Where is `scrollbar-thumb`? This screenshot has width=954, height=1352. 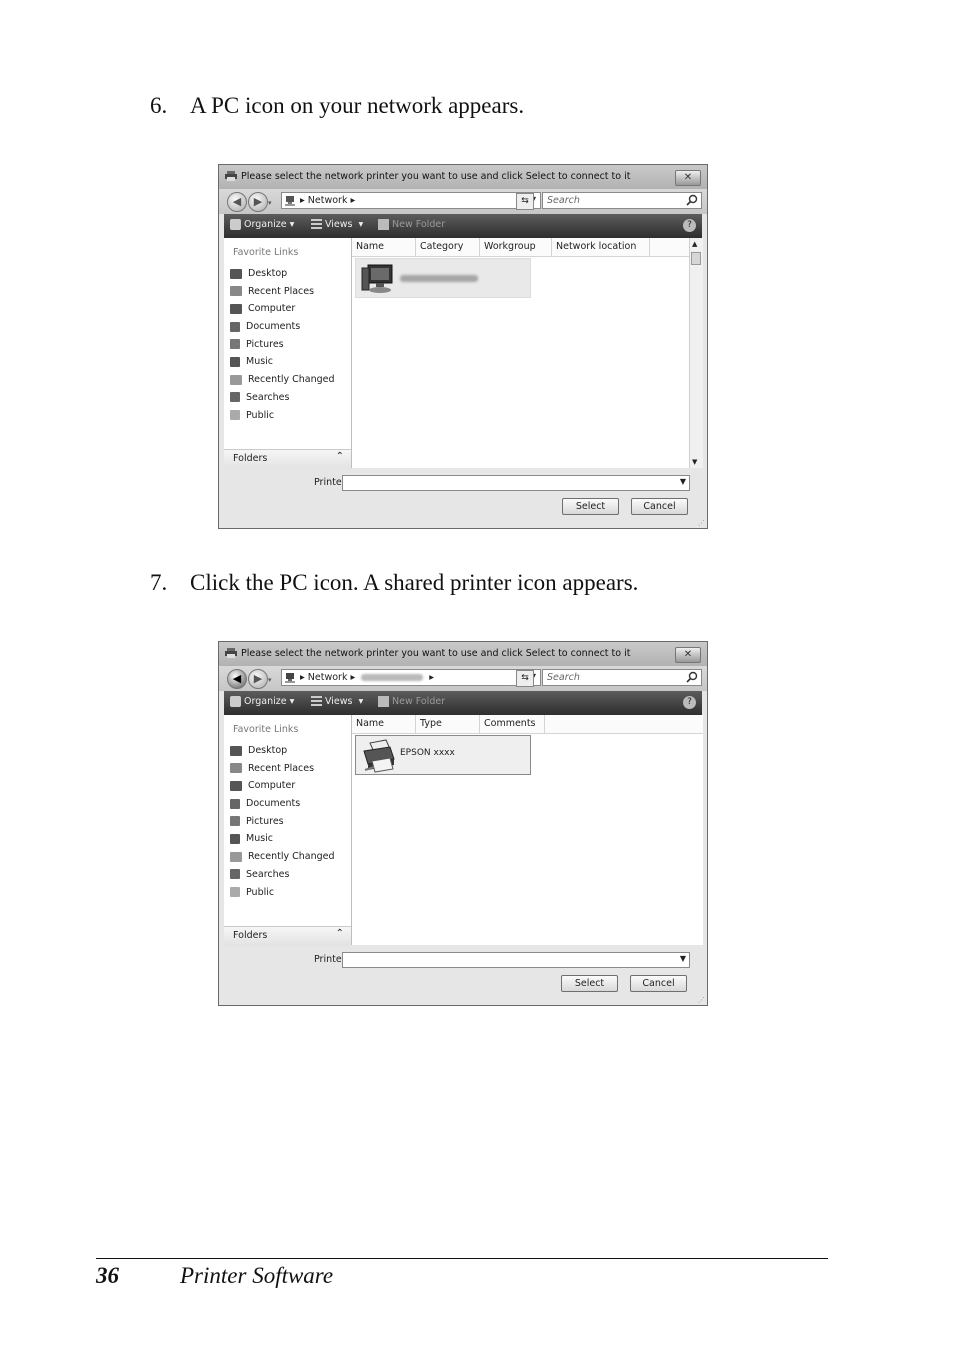
scrollbar-thumb is located at coordinates (696, 258).